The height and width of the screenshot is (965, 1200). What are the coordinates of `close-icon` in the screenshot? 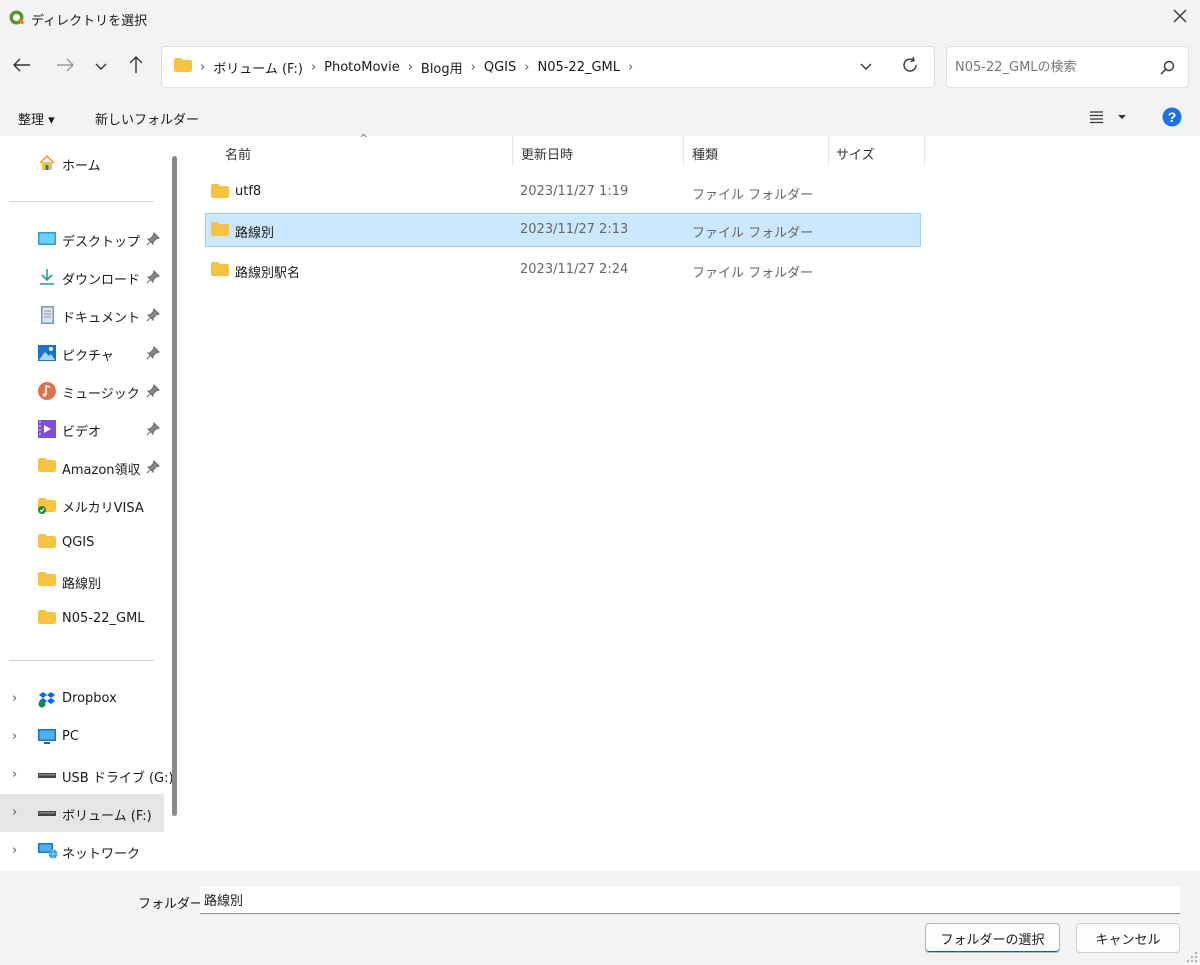 It's located at (1180, 18).